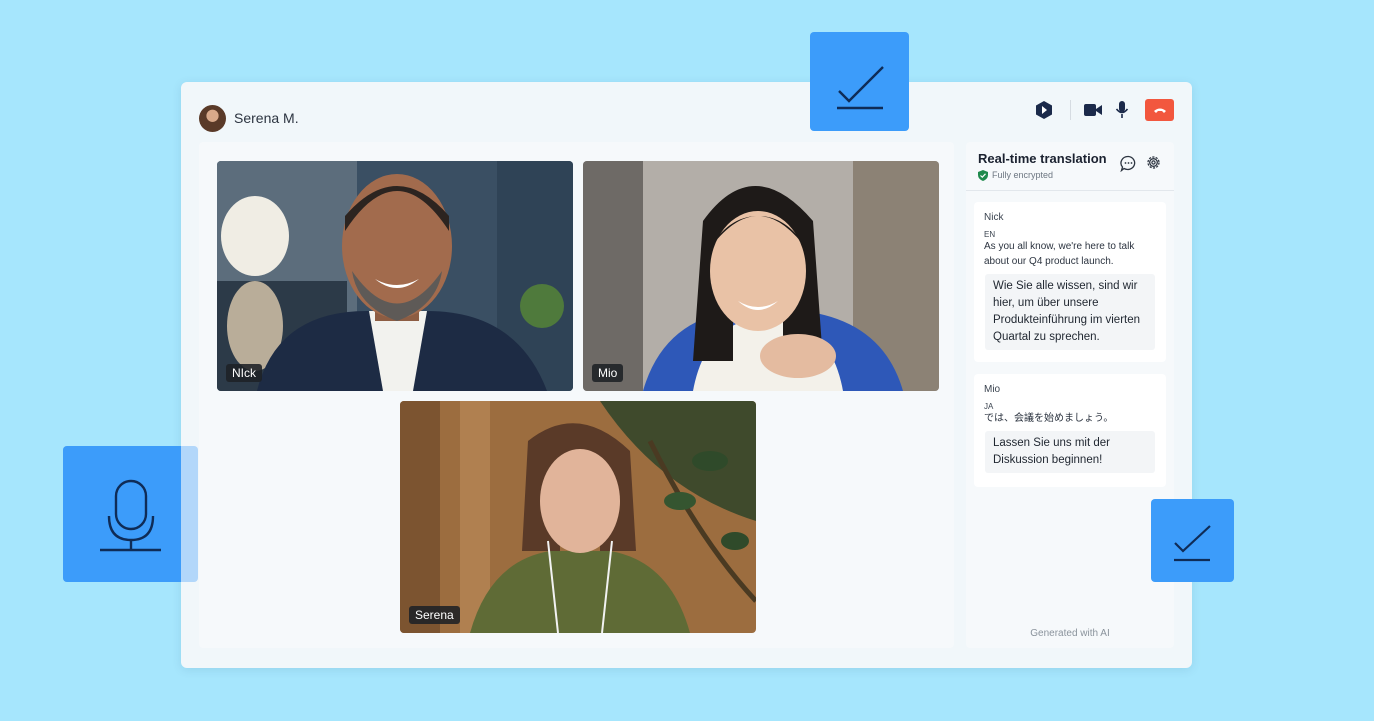 The height and width of the screenshot is (721, 1374). Describe the element at coordinates (994, 217) in the screenshot. I see `message-speaker: Nick` at that location.